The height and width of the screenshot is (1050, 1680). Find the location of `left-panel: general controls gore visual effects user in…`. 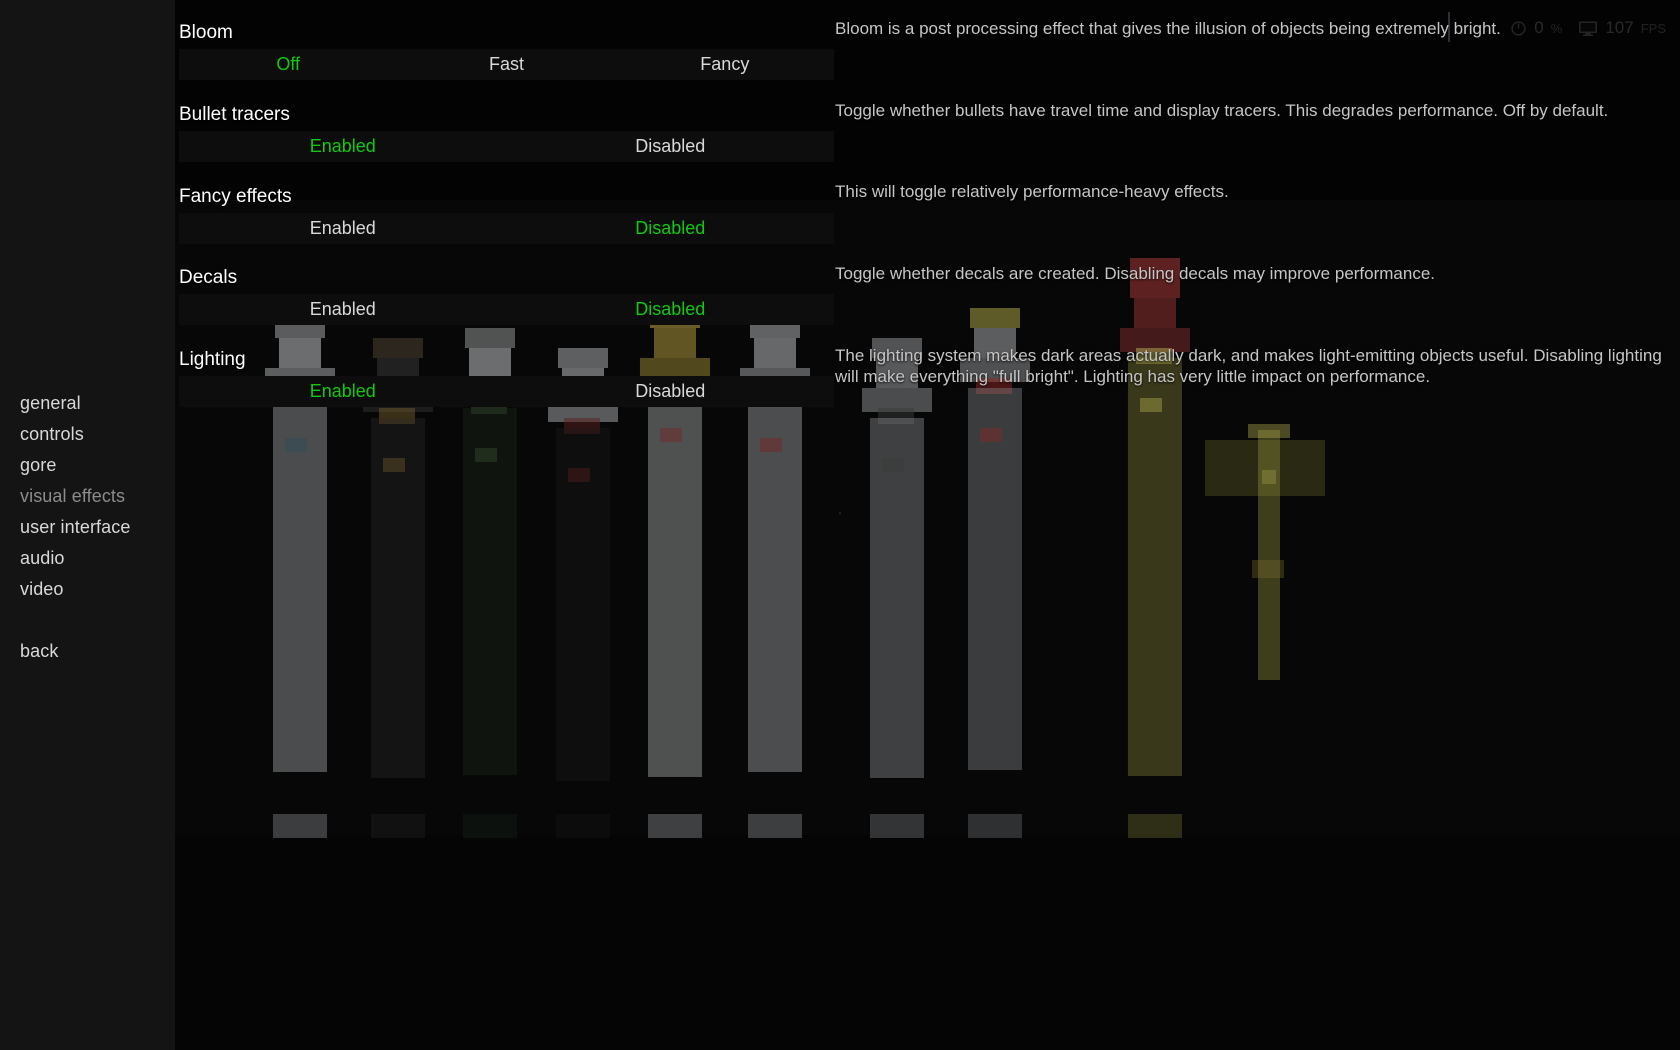

left-panel: general controls gore visual effects user in… is located at coordinates (87, 525).